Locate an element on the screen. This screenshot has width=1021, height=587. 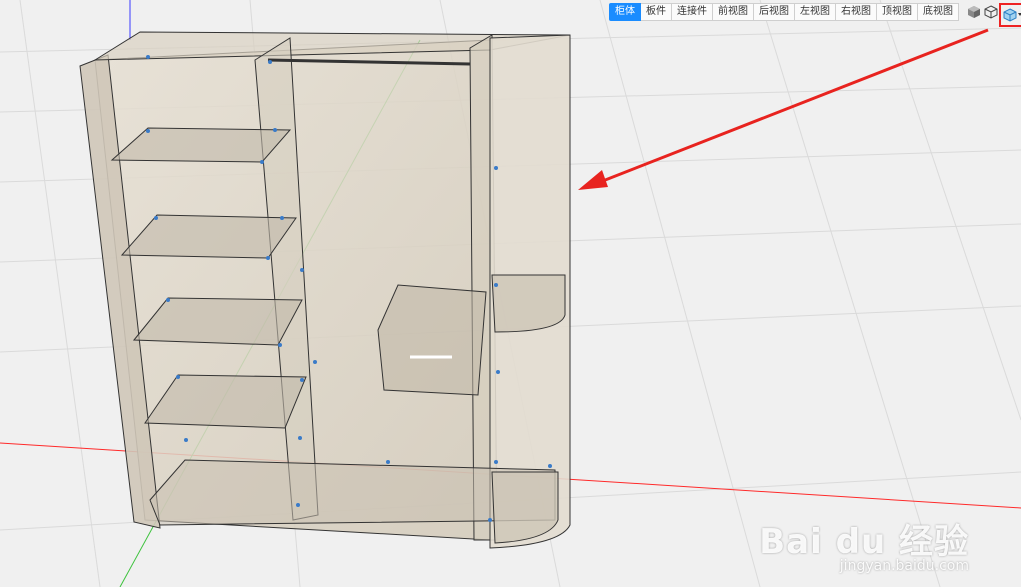
back-view-button: 后视图 is located at coordinates (774, 12).